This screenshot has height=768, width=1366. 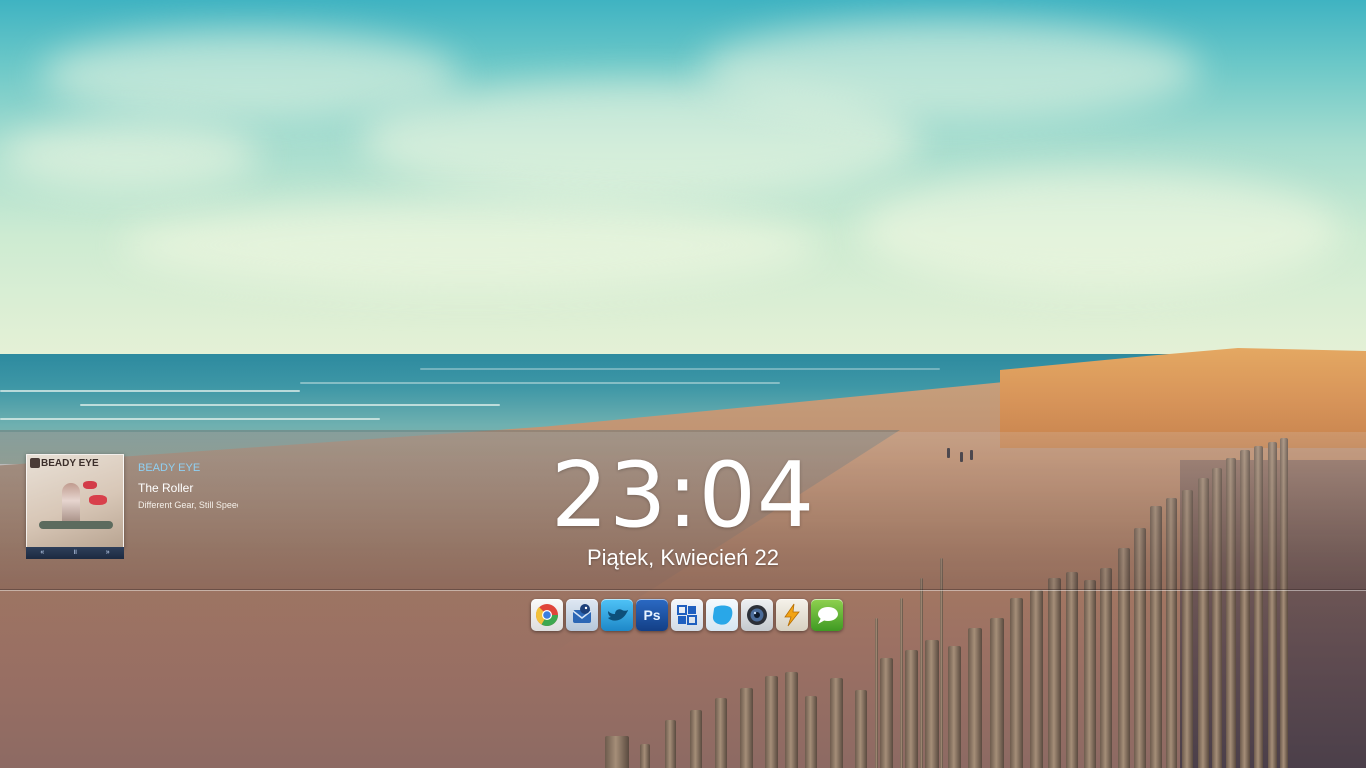 What do you see at coordinates (683, 495) in the screenshot?
I see `clock-time: 23:04` at bounding box center [683, 495].